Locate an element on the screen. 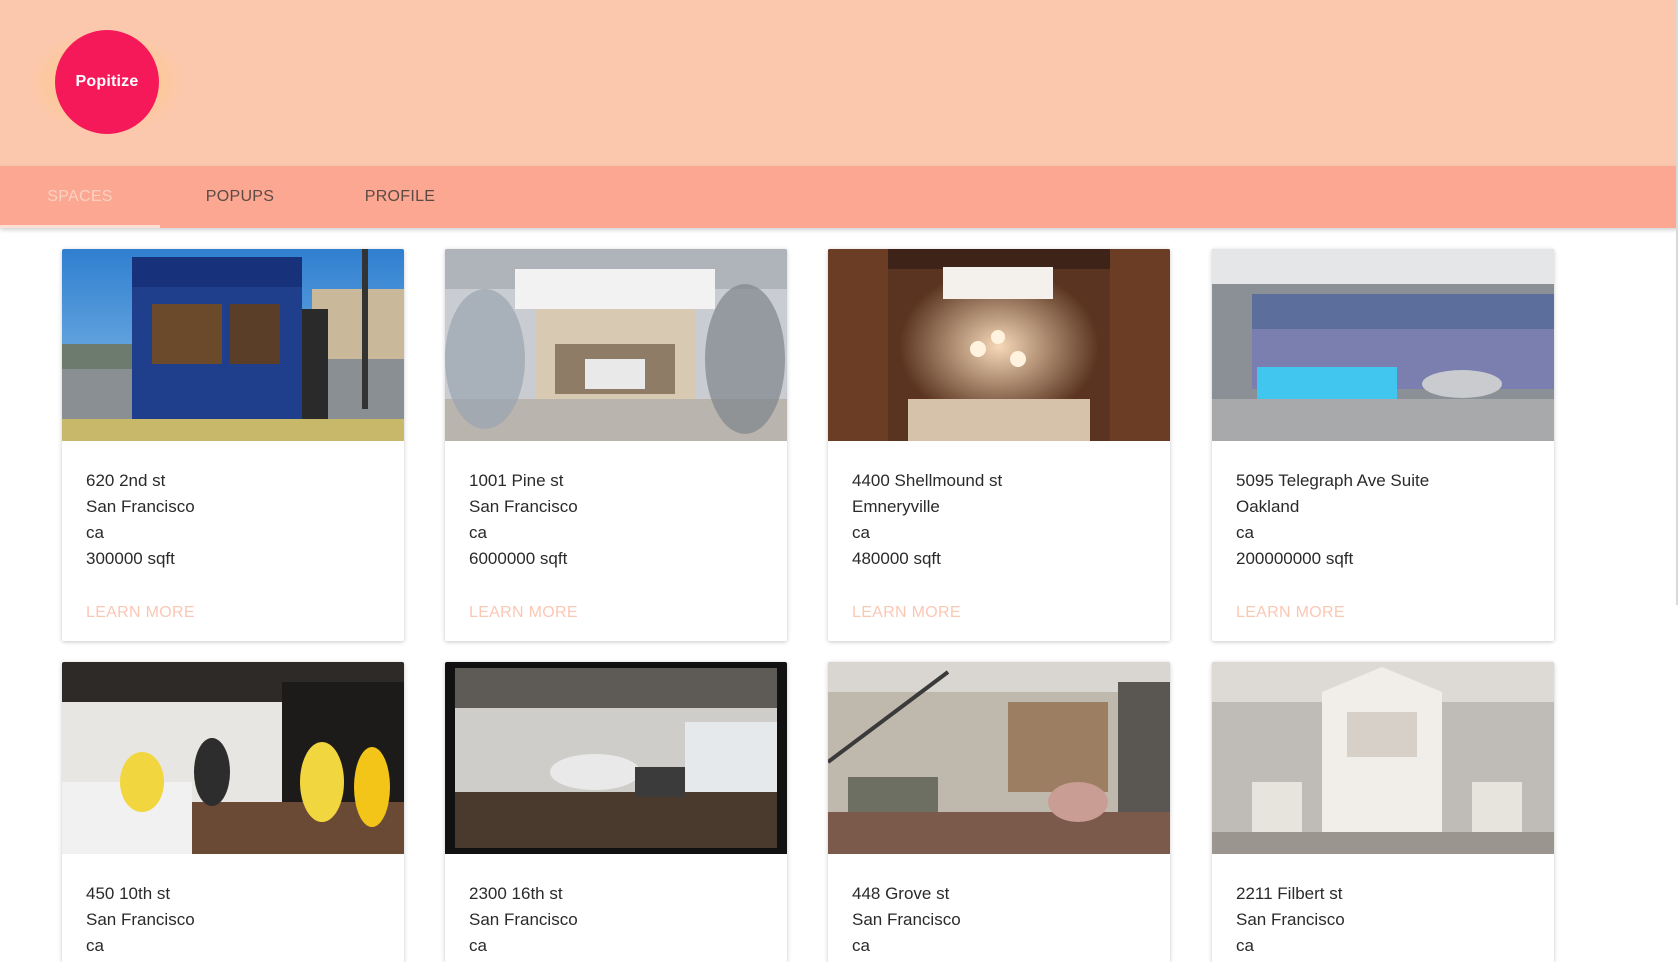 The height and width of the screenshot is (962, 1678). tab-spaces: SPACES is located at coordinates (80, 197).